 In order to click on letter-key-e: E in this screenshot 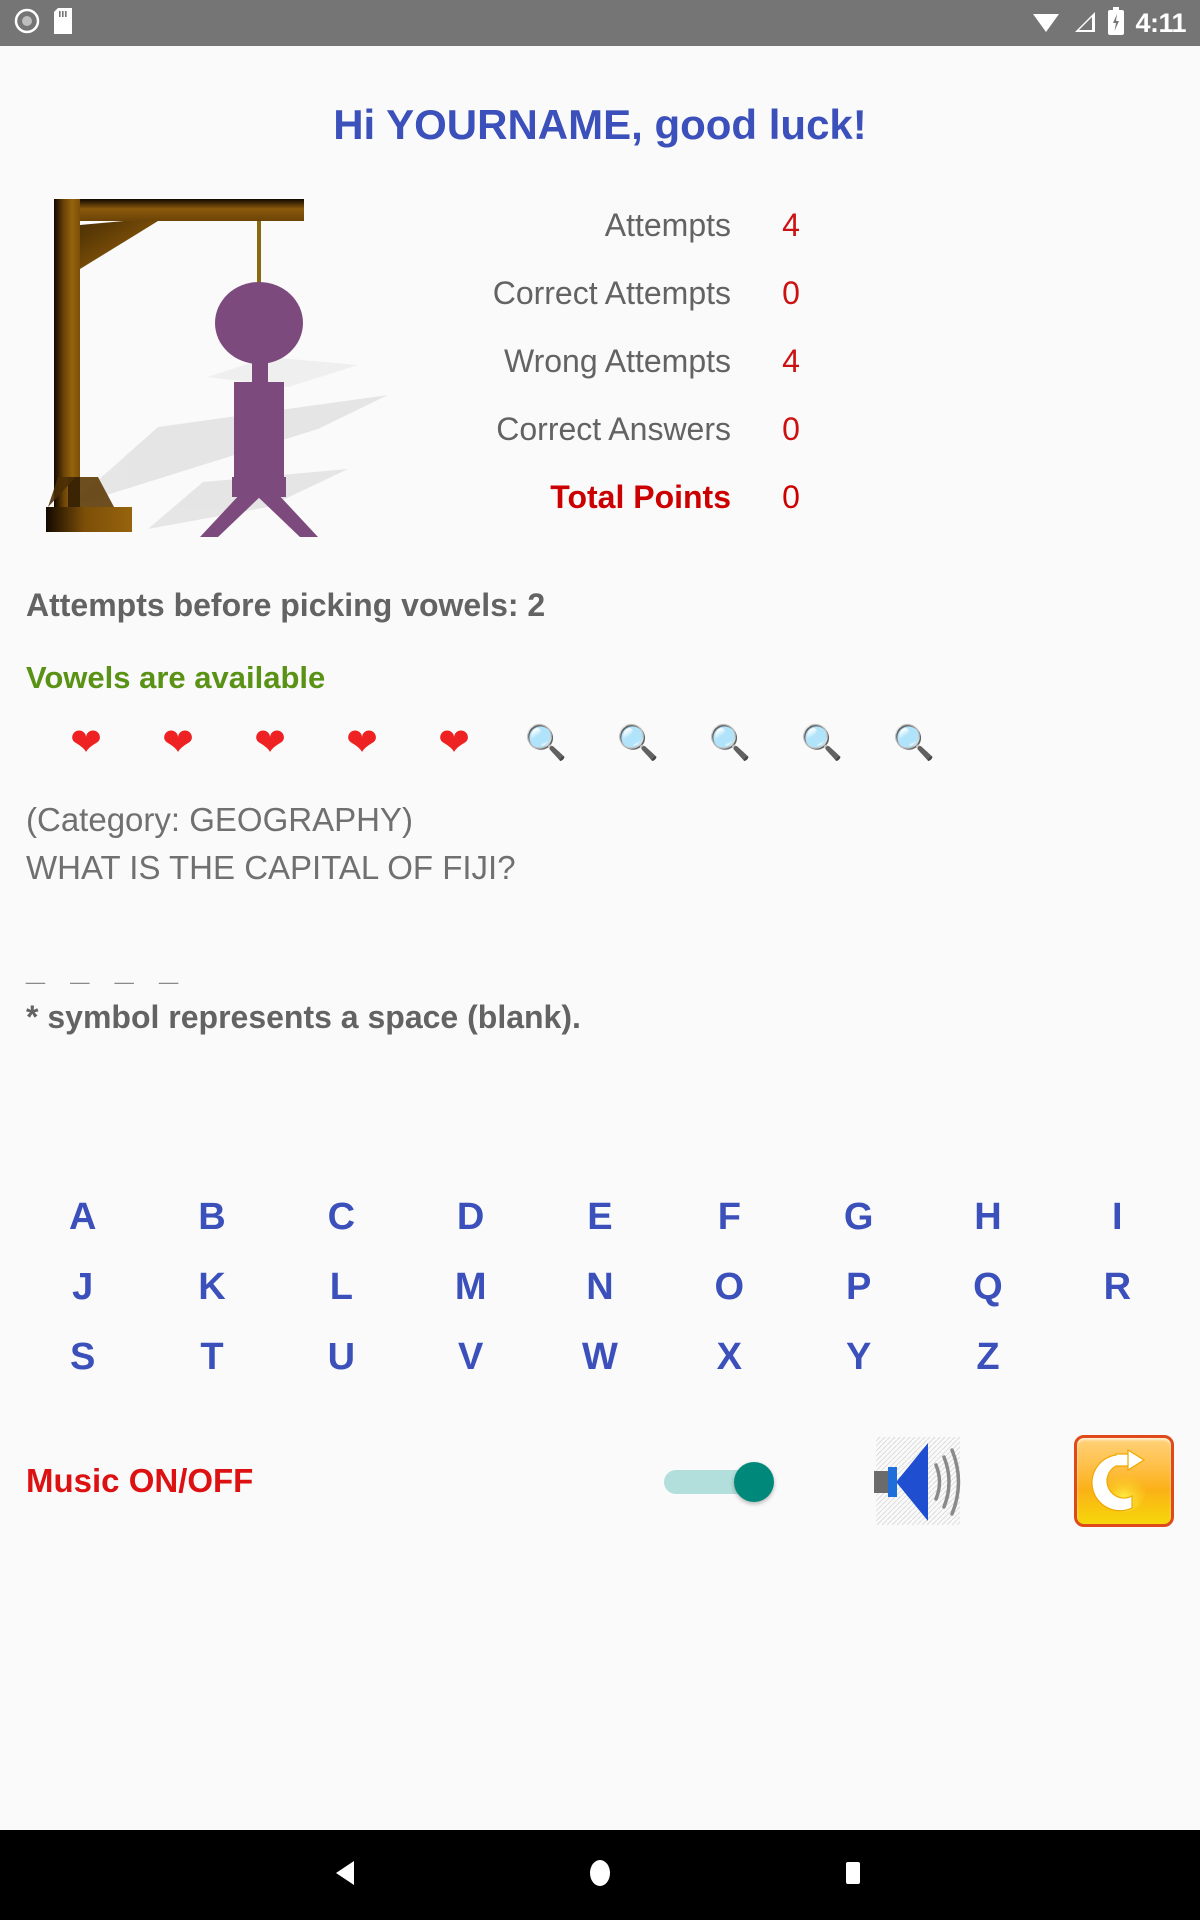, I will do `click(599, 1217)`.